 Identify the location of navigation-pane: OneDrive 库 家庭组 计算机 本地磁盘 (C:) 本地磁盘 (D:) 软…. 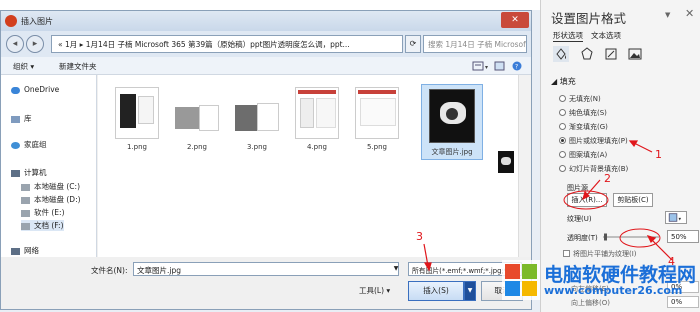
(49, 166).